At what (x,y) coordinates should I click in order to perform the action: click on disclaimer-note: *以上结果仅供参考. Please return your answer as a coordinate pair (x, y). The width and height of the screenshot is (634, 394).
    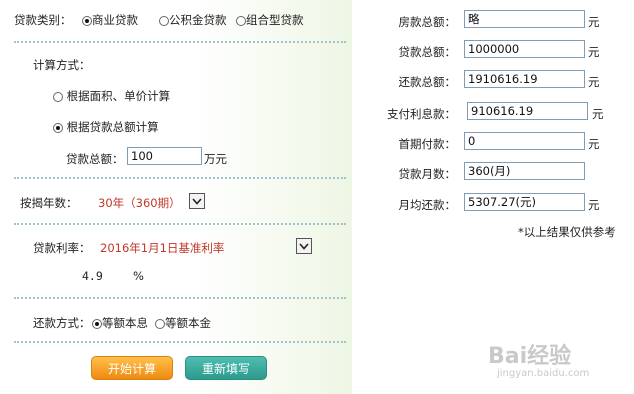
    Looking at the image, I should click on (567, 232).